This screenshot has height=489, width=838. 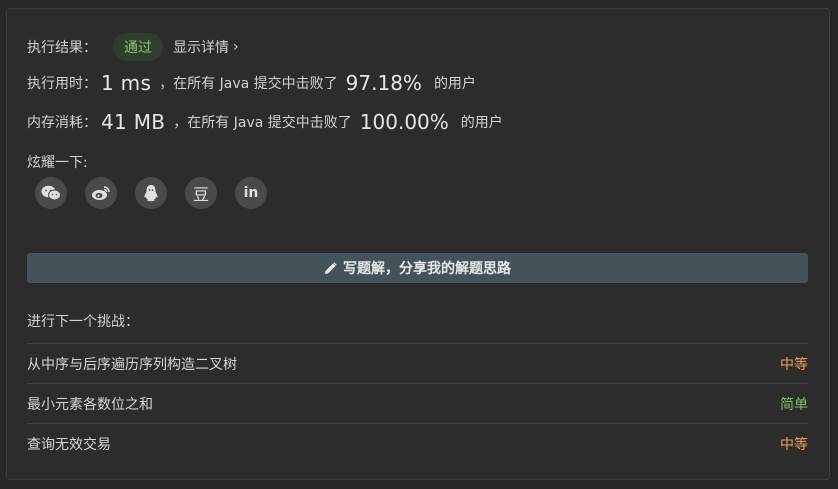 What do you see at coordinates (126, 83) in the screenshot?
I see `runtime-value: 1 ms` at bounding box center [126, 83].